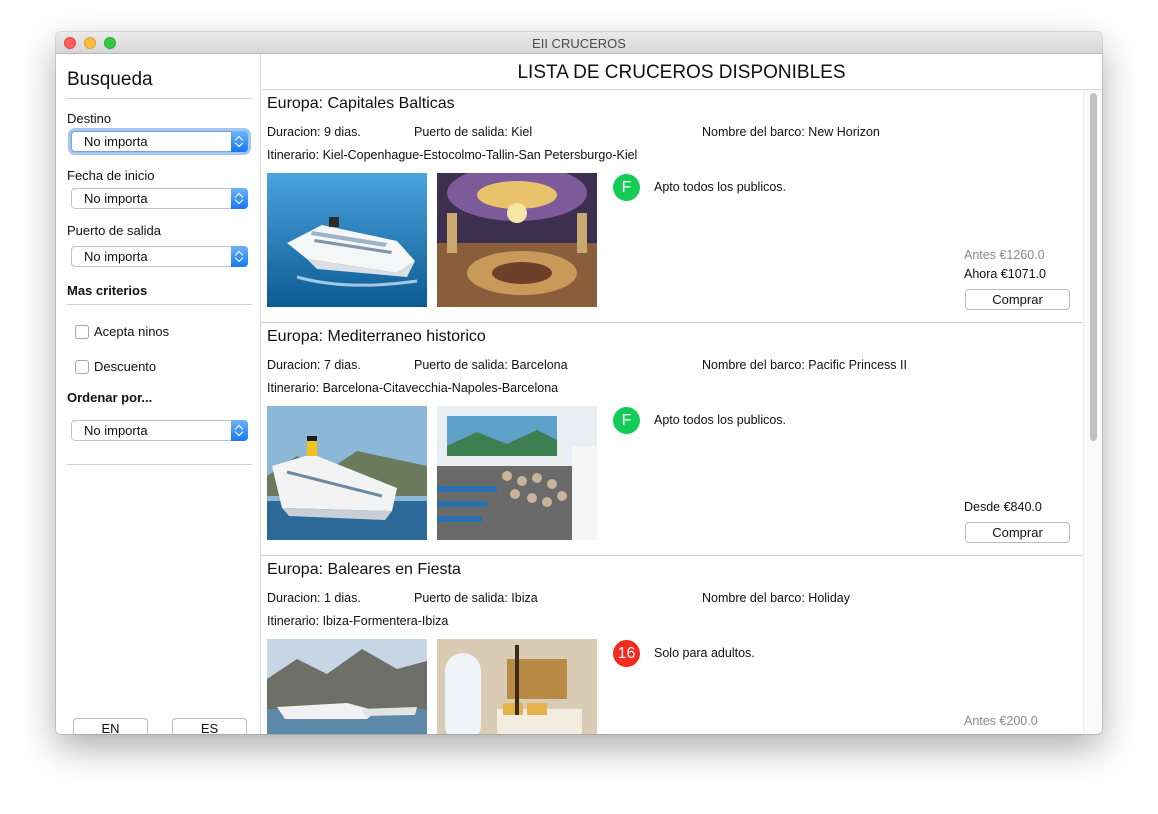 The image size is (1158, 814). Describe the element at coordinates (159, 256) in the screenshot. I see `puerto-select: No importa` at that location.